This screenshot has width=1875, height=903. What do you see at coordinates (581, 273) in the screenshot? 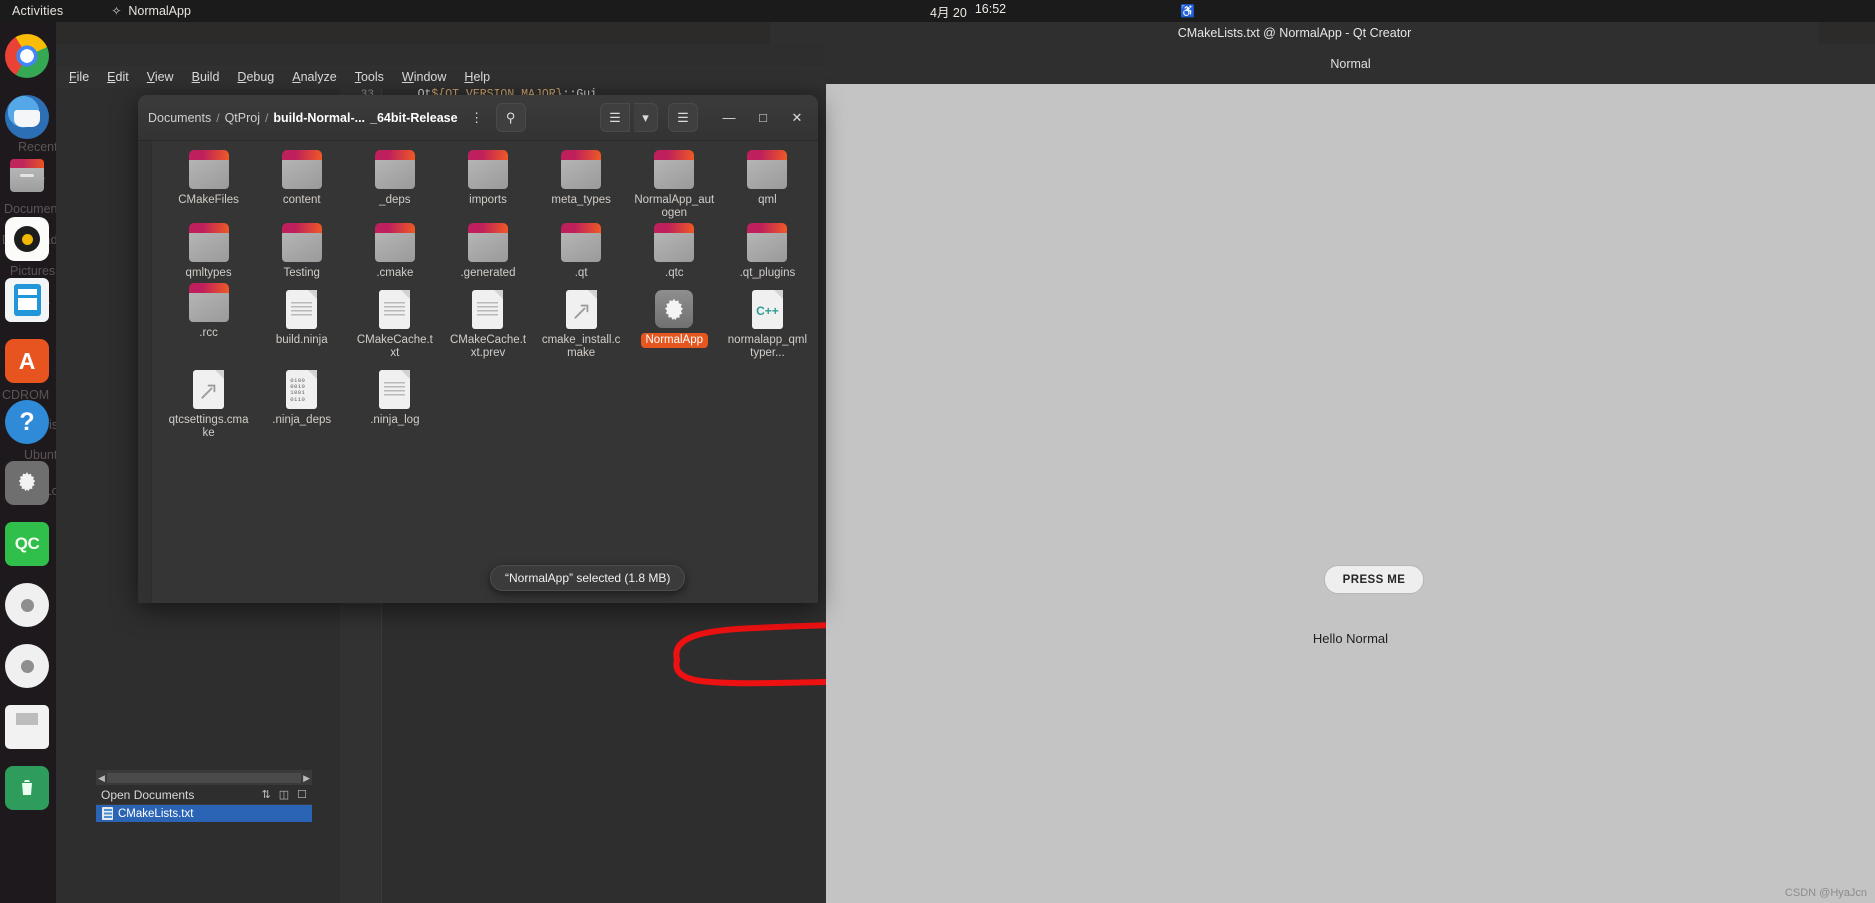
I see `file-grid-item-label: .qt` at bounding box center [581, 273].